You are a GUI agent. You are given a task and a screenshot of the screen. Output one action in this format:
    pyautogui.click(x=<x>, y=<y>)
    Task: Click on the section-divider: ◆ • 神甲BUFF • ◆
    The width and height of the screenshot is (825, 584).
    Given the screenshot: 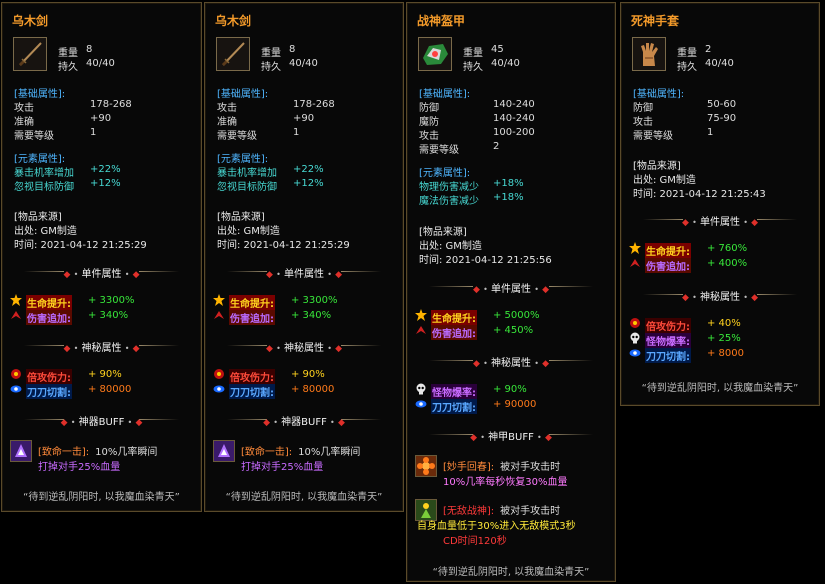 What is the action you would take?
    pyautogui.click(x=511, y=435)
    